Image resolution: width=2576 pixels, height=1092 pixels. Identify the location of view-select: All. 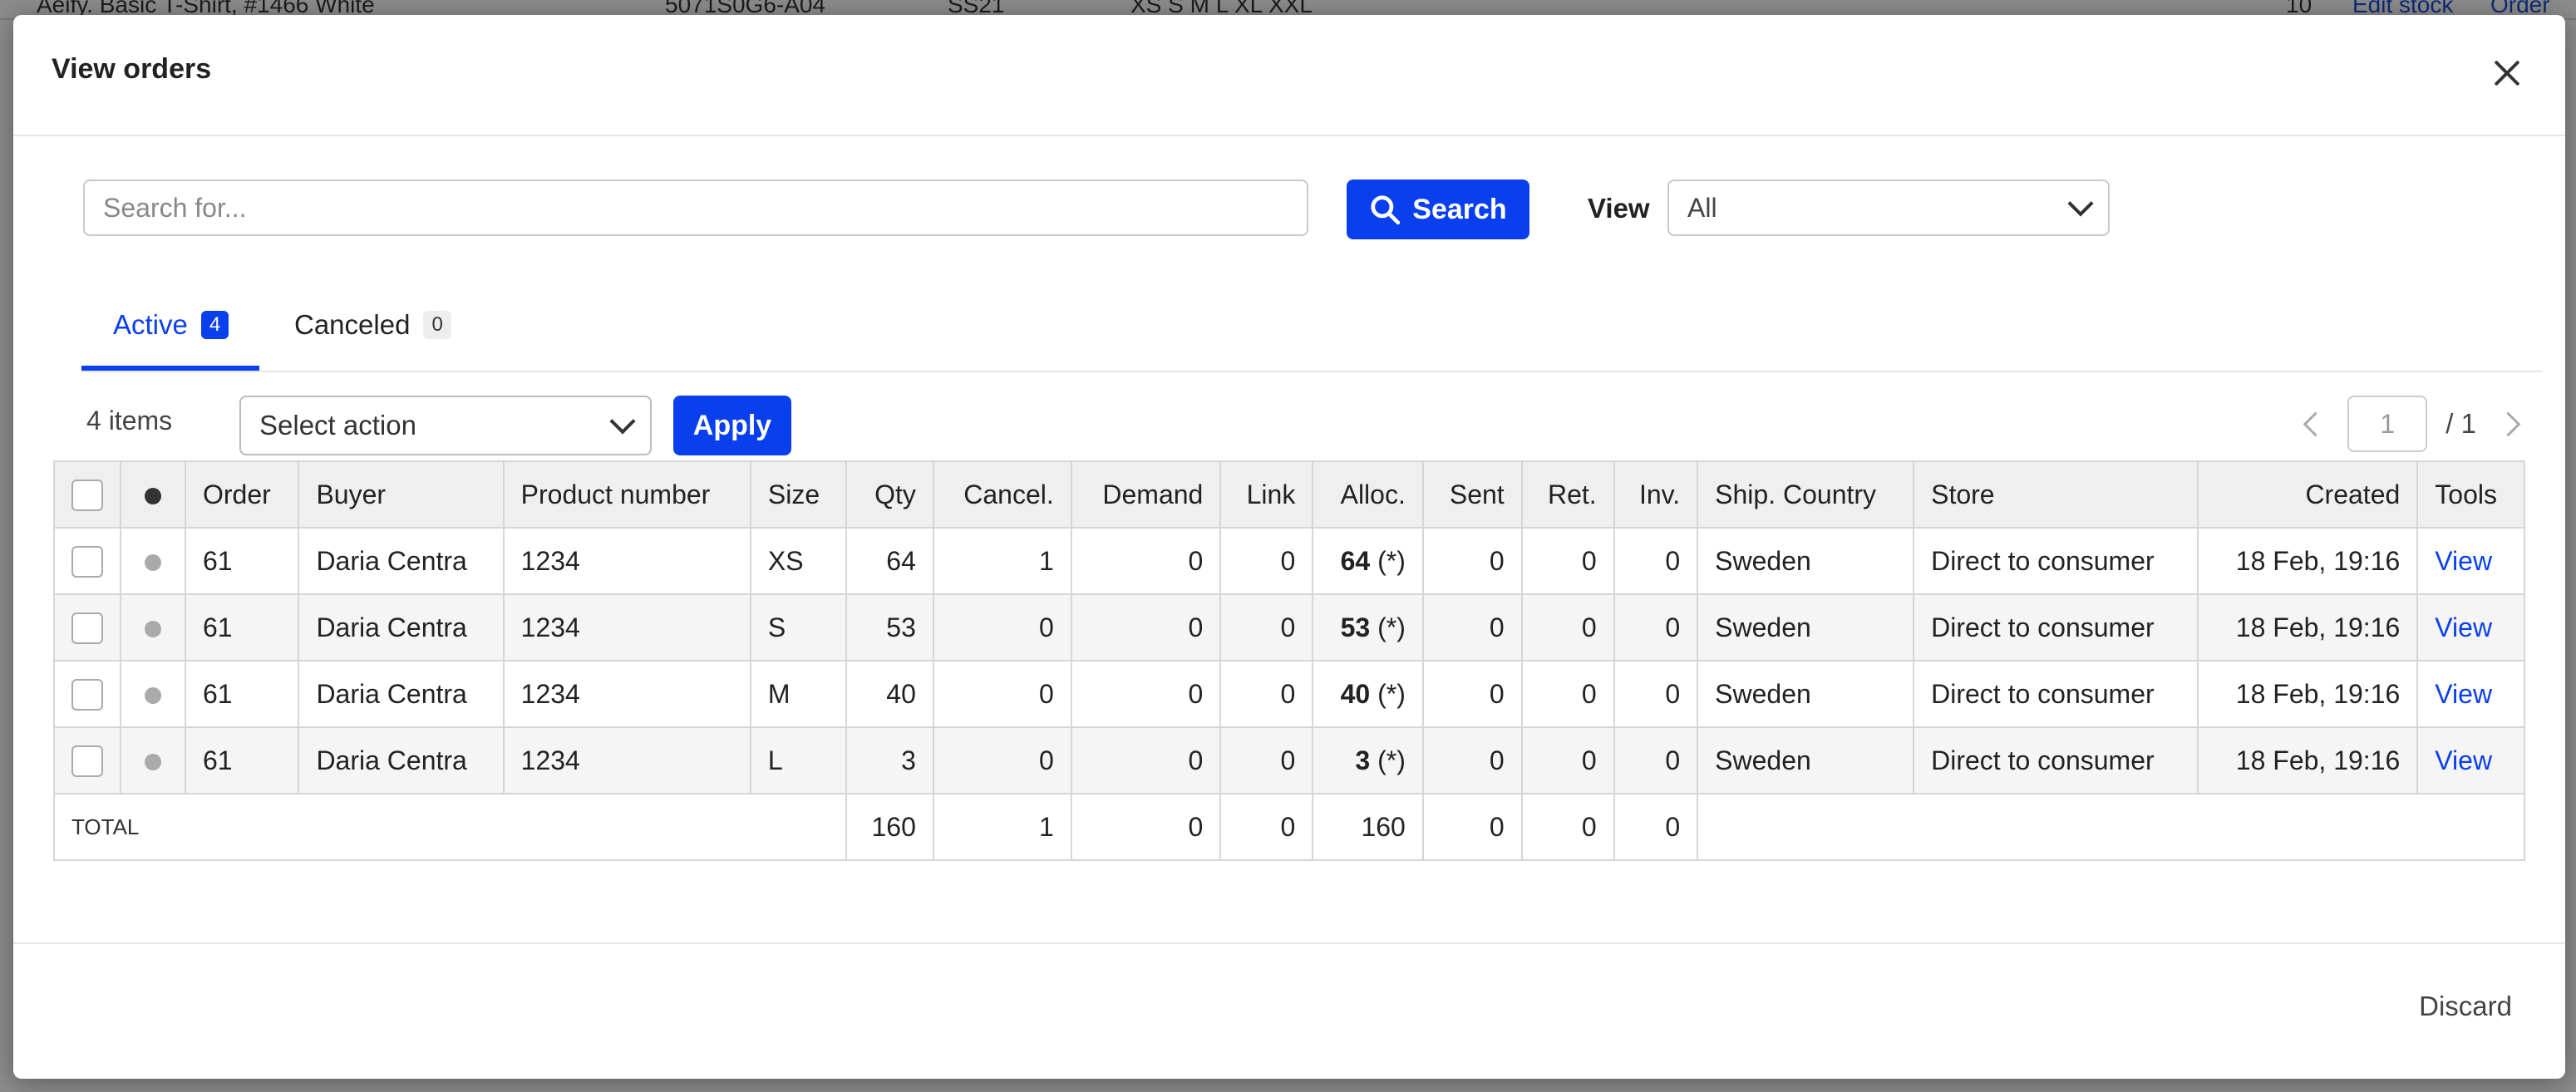
(1888, 208).